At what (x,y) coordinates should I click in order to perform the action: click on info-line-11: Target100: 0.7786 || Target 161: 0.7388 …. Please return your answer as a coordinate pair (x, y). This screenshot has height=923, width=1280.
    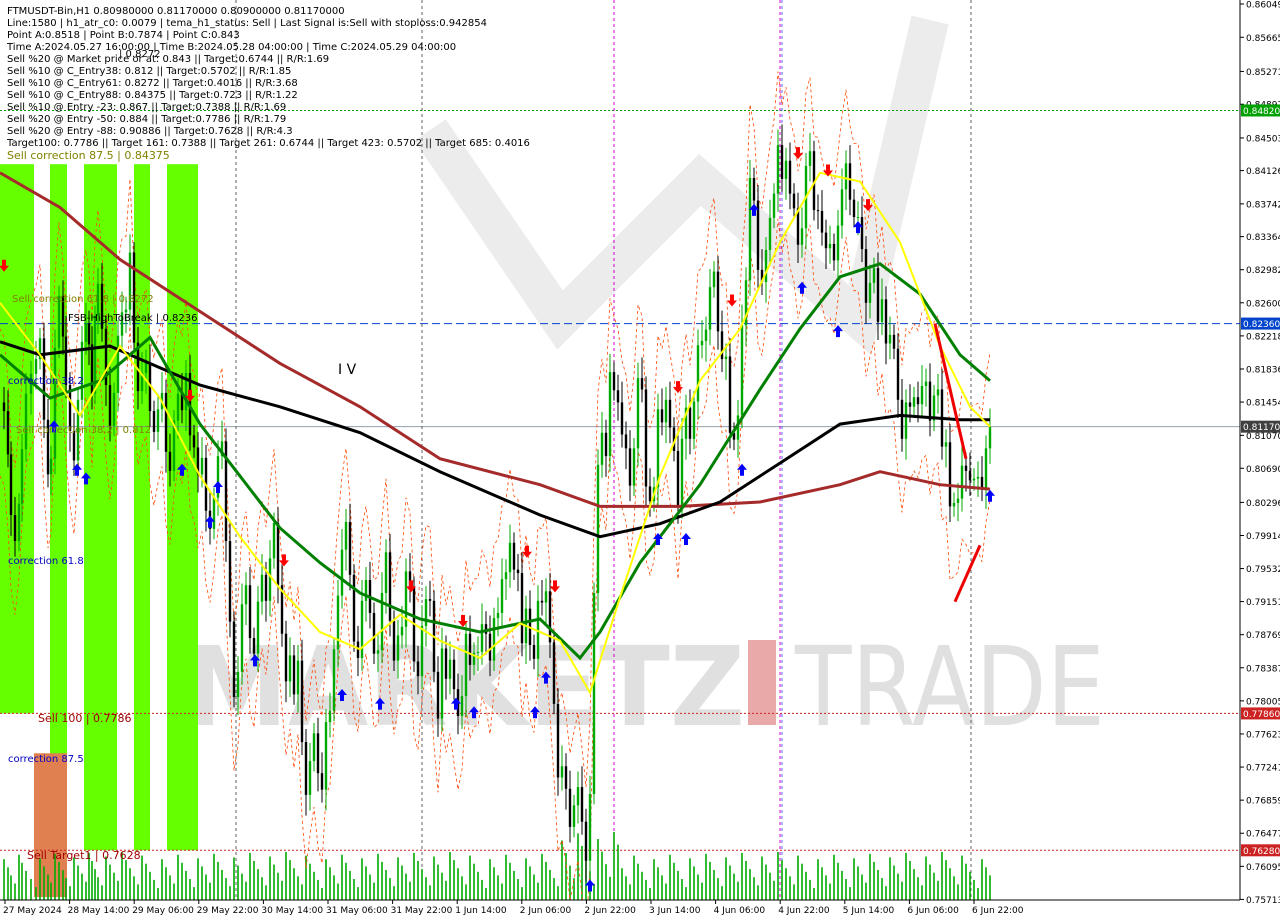
    Looking at the image, I should click on (268, 143).